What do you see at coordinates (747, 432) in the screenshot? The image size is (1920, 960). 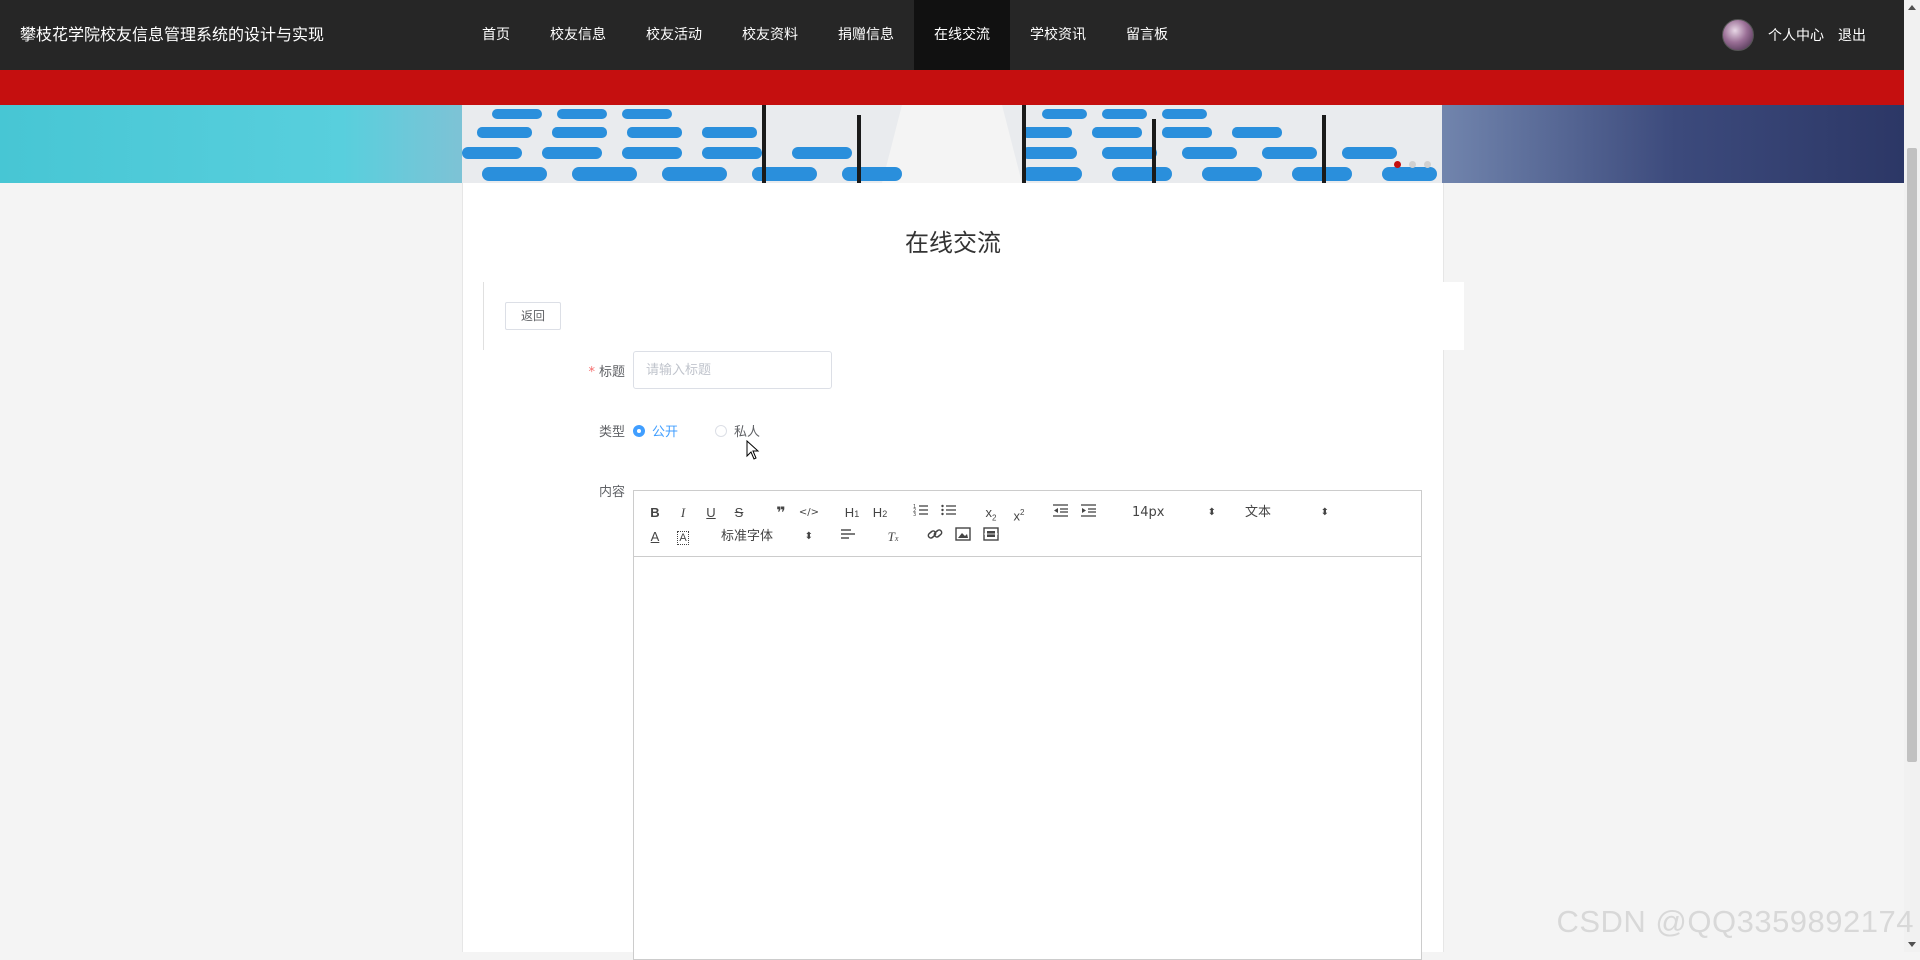 I see `radio-private-label: 私人` at bounding box center [747, 432].